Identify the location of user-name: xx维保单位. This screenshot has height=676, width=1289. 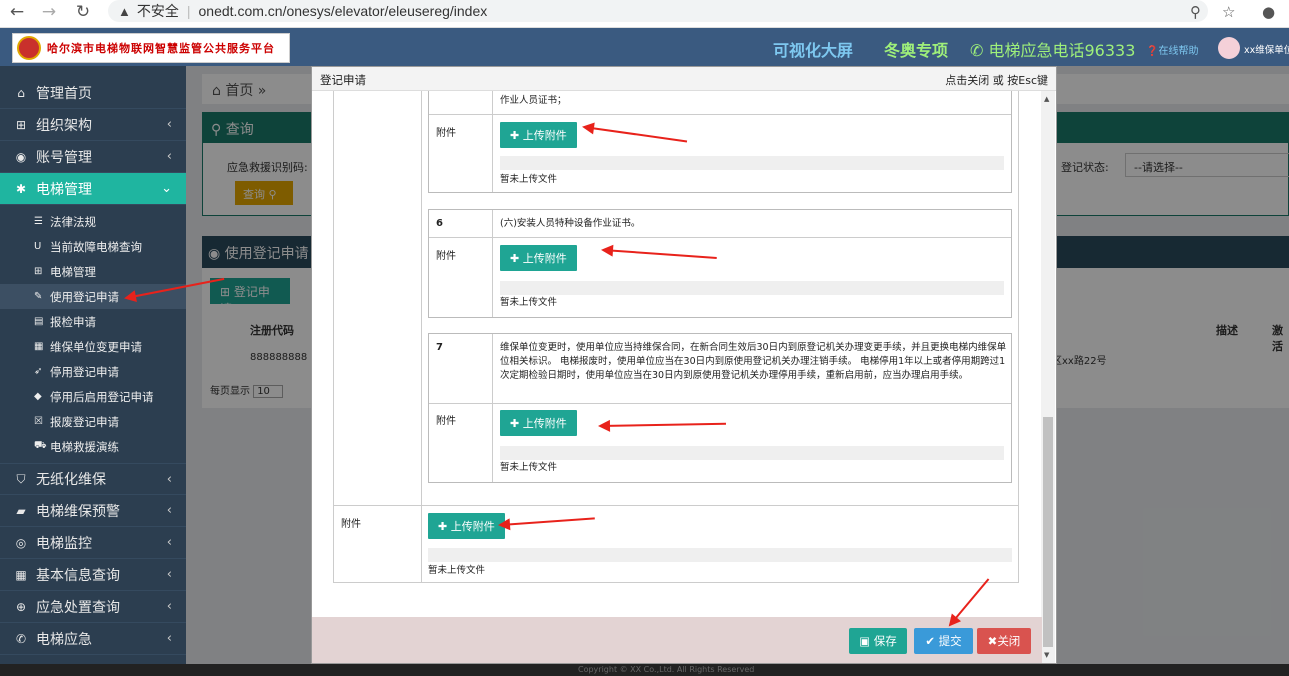
(1266, 49).